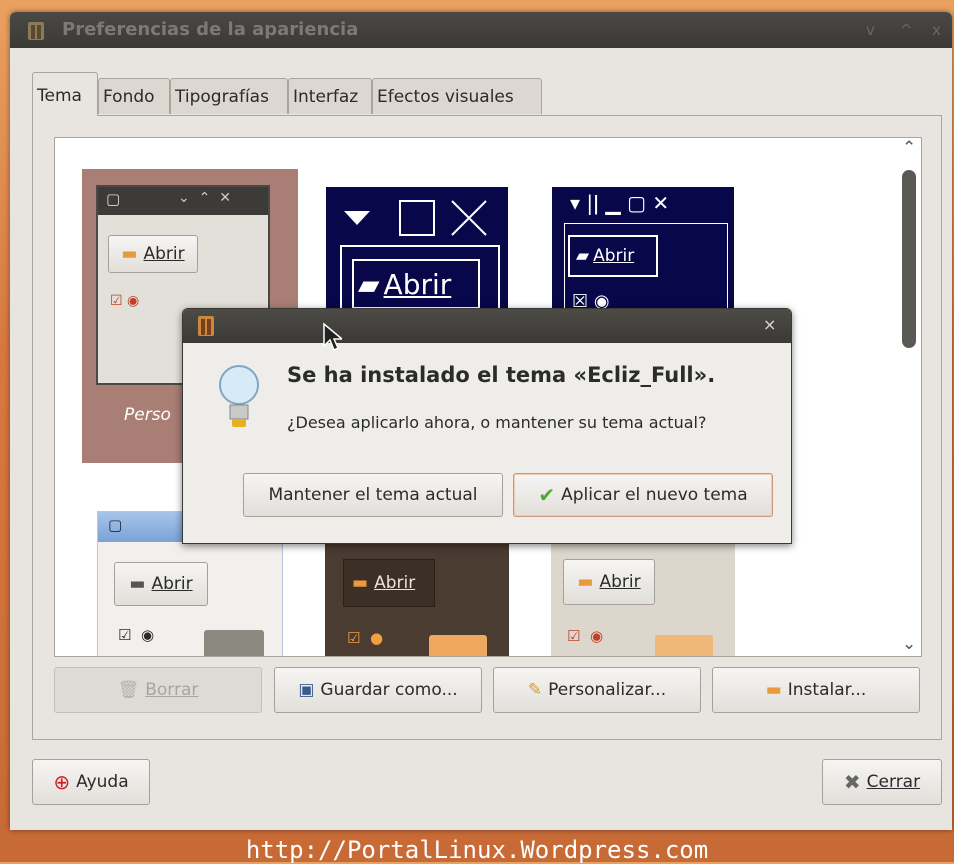 Image resolution: width=954 pixels, height=864 pixels. I want to click on keep-theme-button: Mantener el tema actual, so click(373, 495).